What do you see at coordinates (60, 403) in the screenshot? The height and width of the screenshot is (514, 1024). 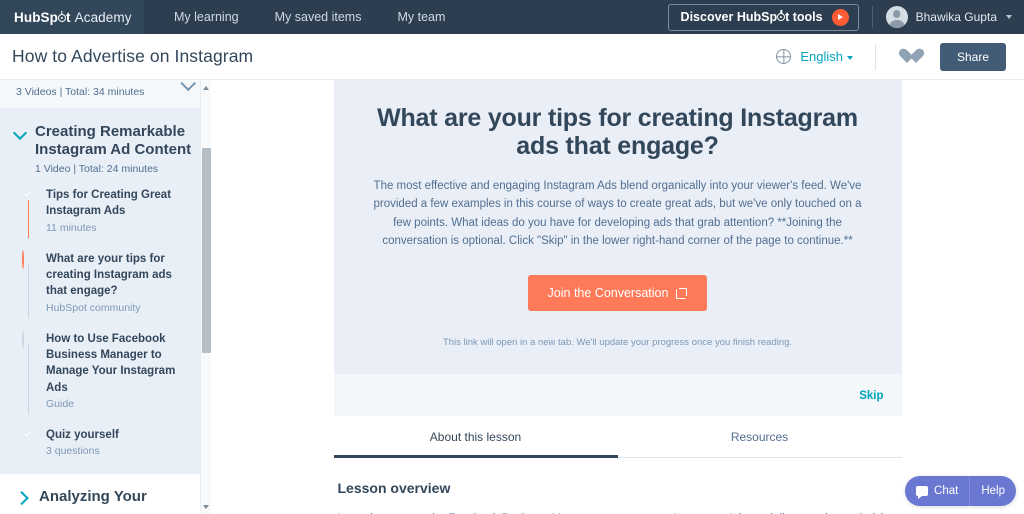 I see `list-item-subtitle: Guide` at bounding box center [60, 403].